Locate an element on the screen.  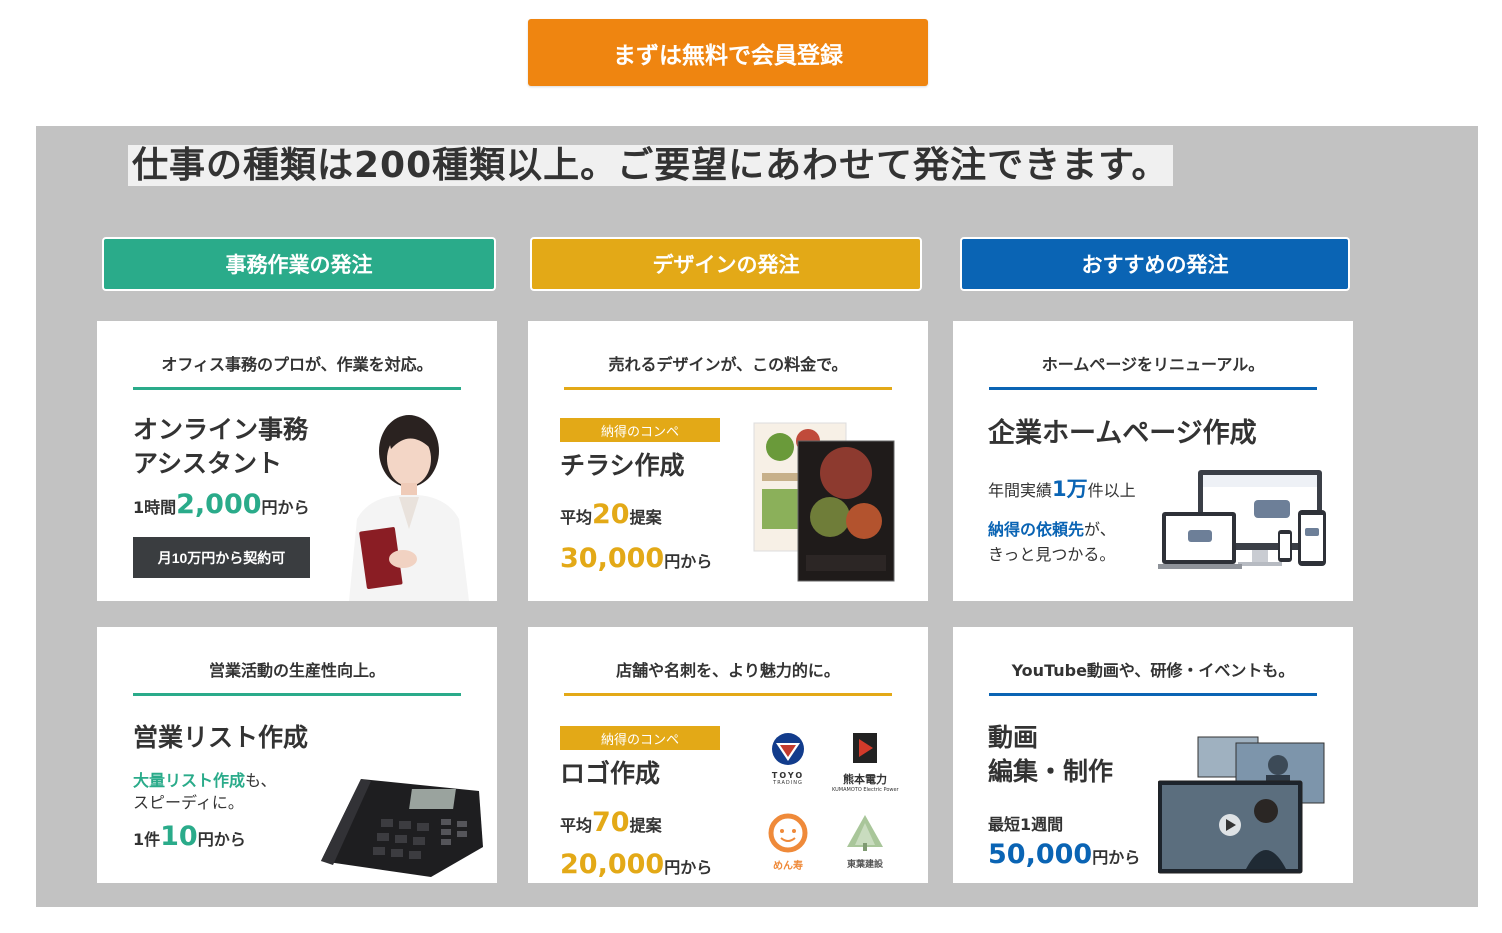
card-subtitle: 店舗や名刺を、より魅力的に。 is located at coordinates (728, 676).